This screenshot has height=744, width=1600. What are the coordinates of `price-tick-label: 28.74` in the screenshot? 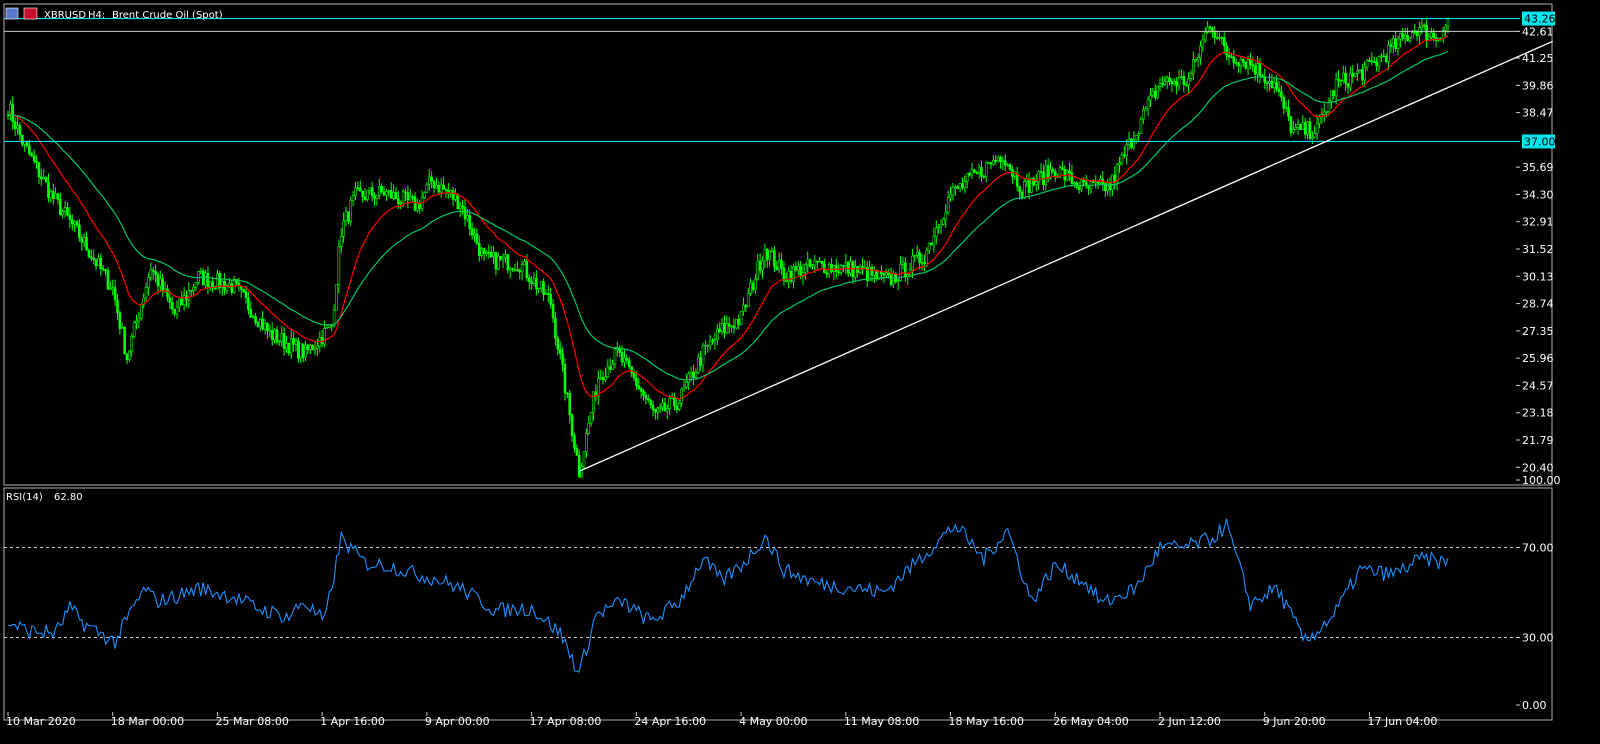 It's located at (1538, 304).